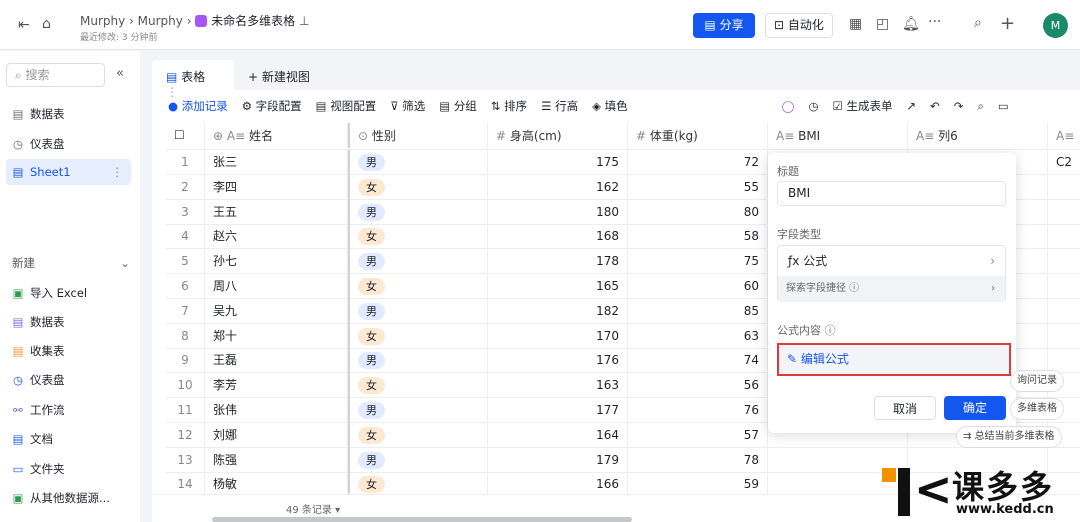  What do you see at coordinates (422, 519) in the screenshot?
I see `horizontal-scrollbar` at bounding box center [422, 519].